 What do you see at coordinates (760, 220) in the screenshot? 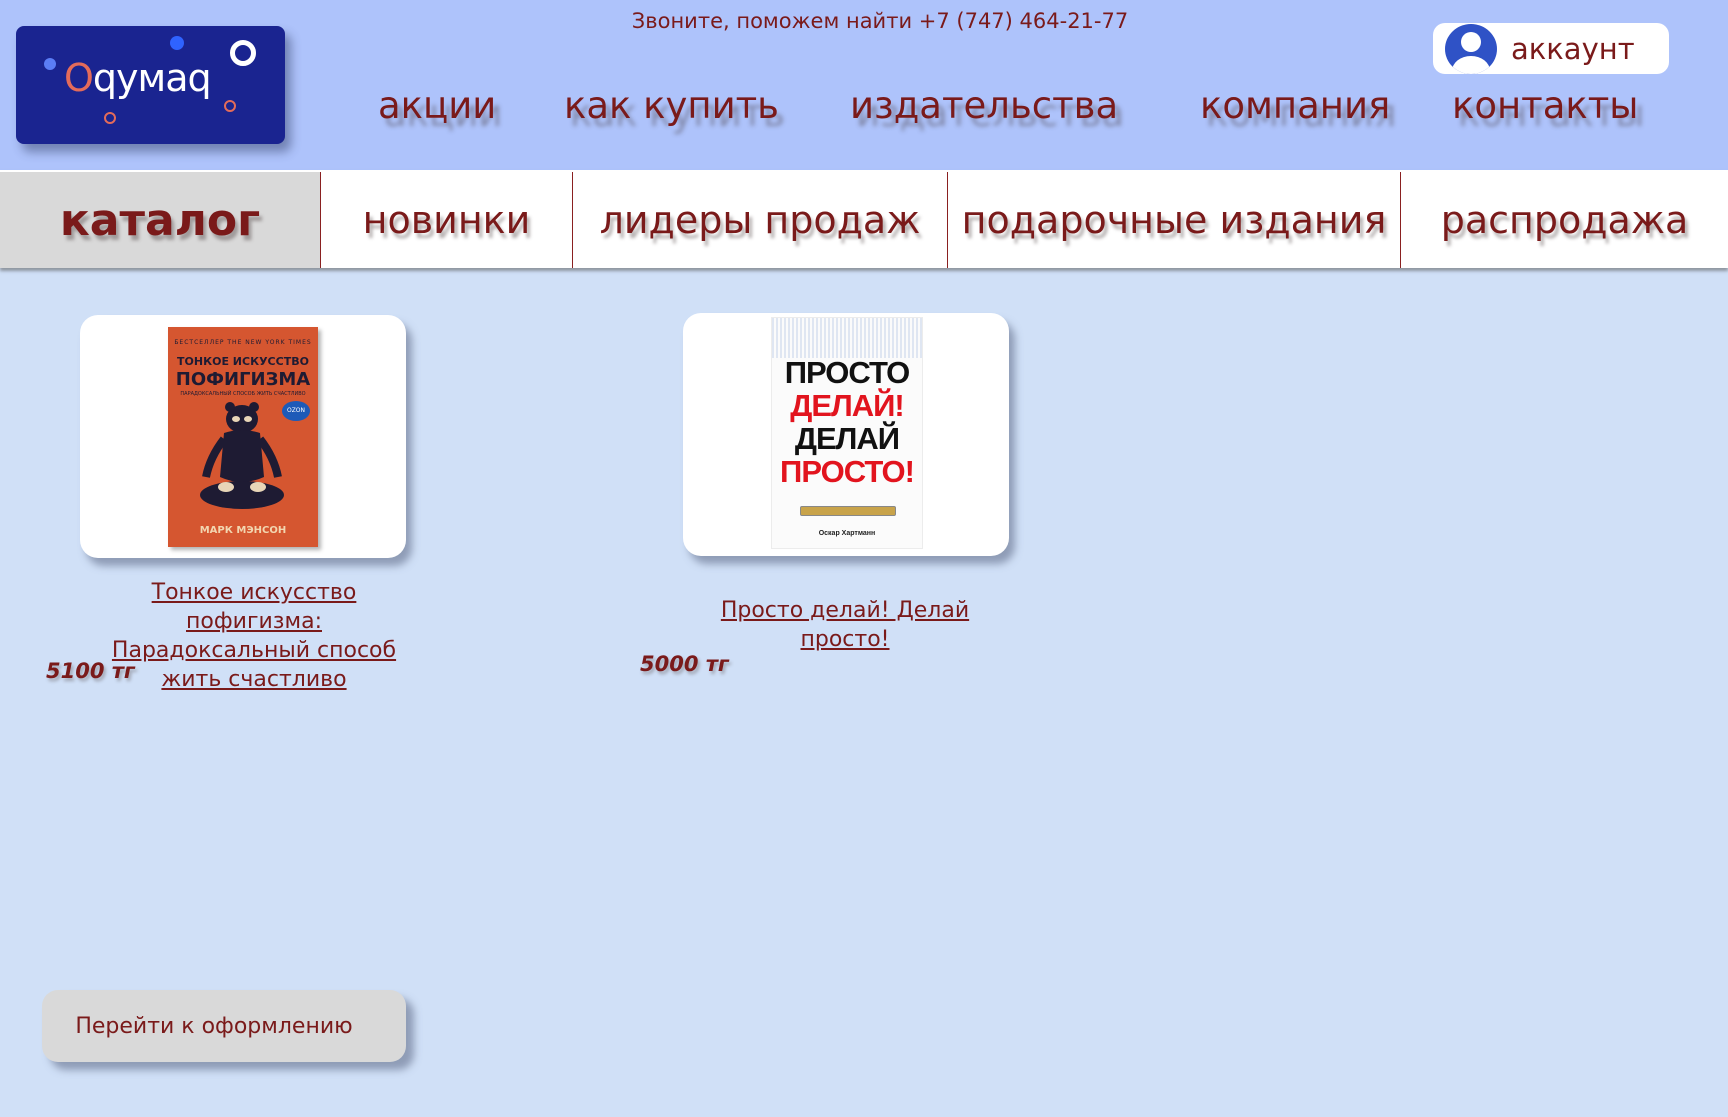
I see `tab-bestsellers: лидеры продаж` at bounding box center [760, 220].